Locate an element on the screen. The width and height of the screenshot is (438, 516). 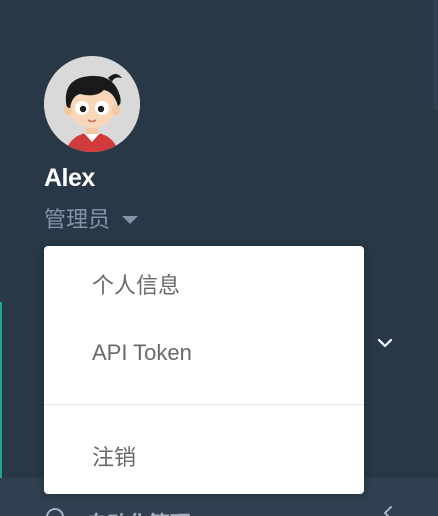
chevron-left-icon is located at coordinates (387, 511).